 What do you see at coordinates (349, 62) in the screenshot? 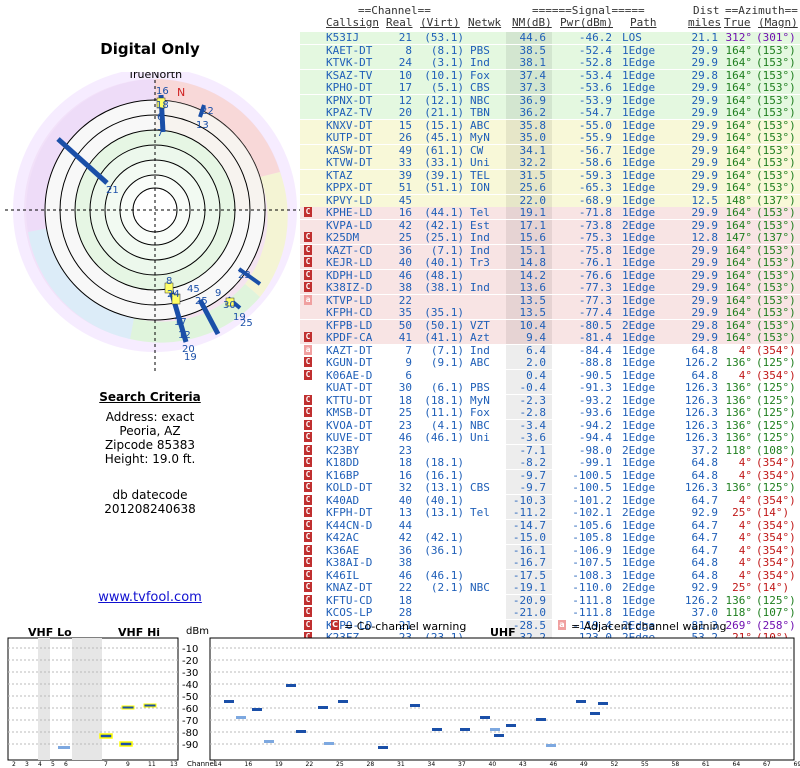
I see `cell-call: KTVK-DT` at bounding box center [349, 62].